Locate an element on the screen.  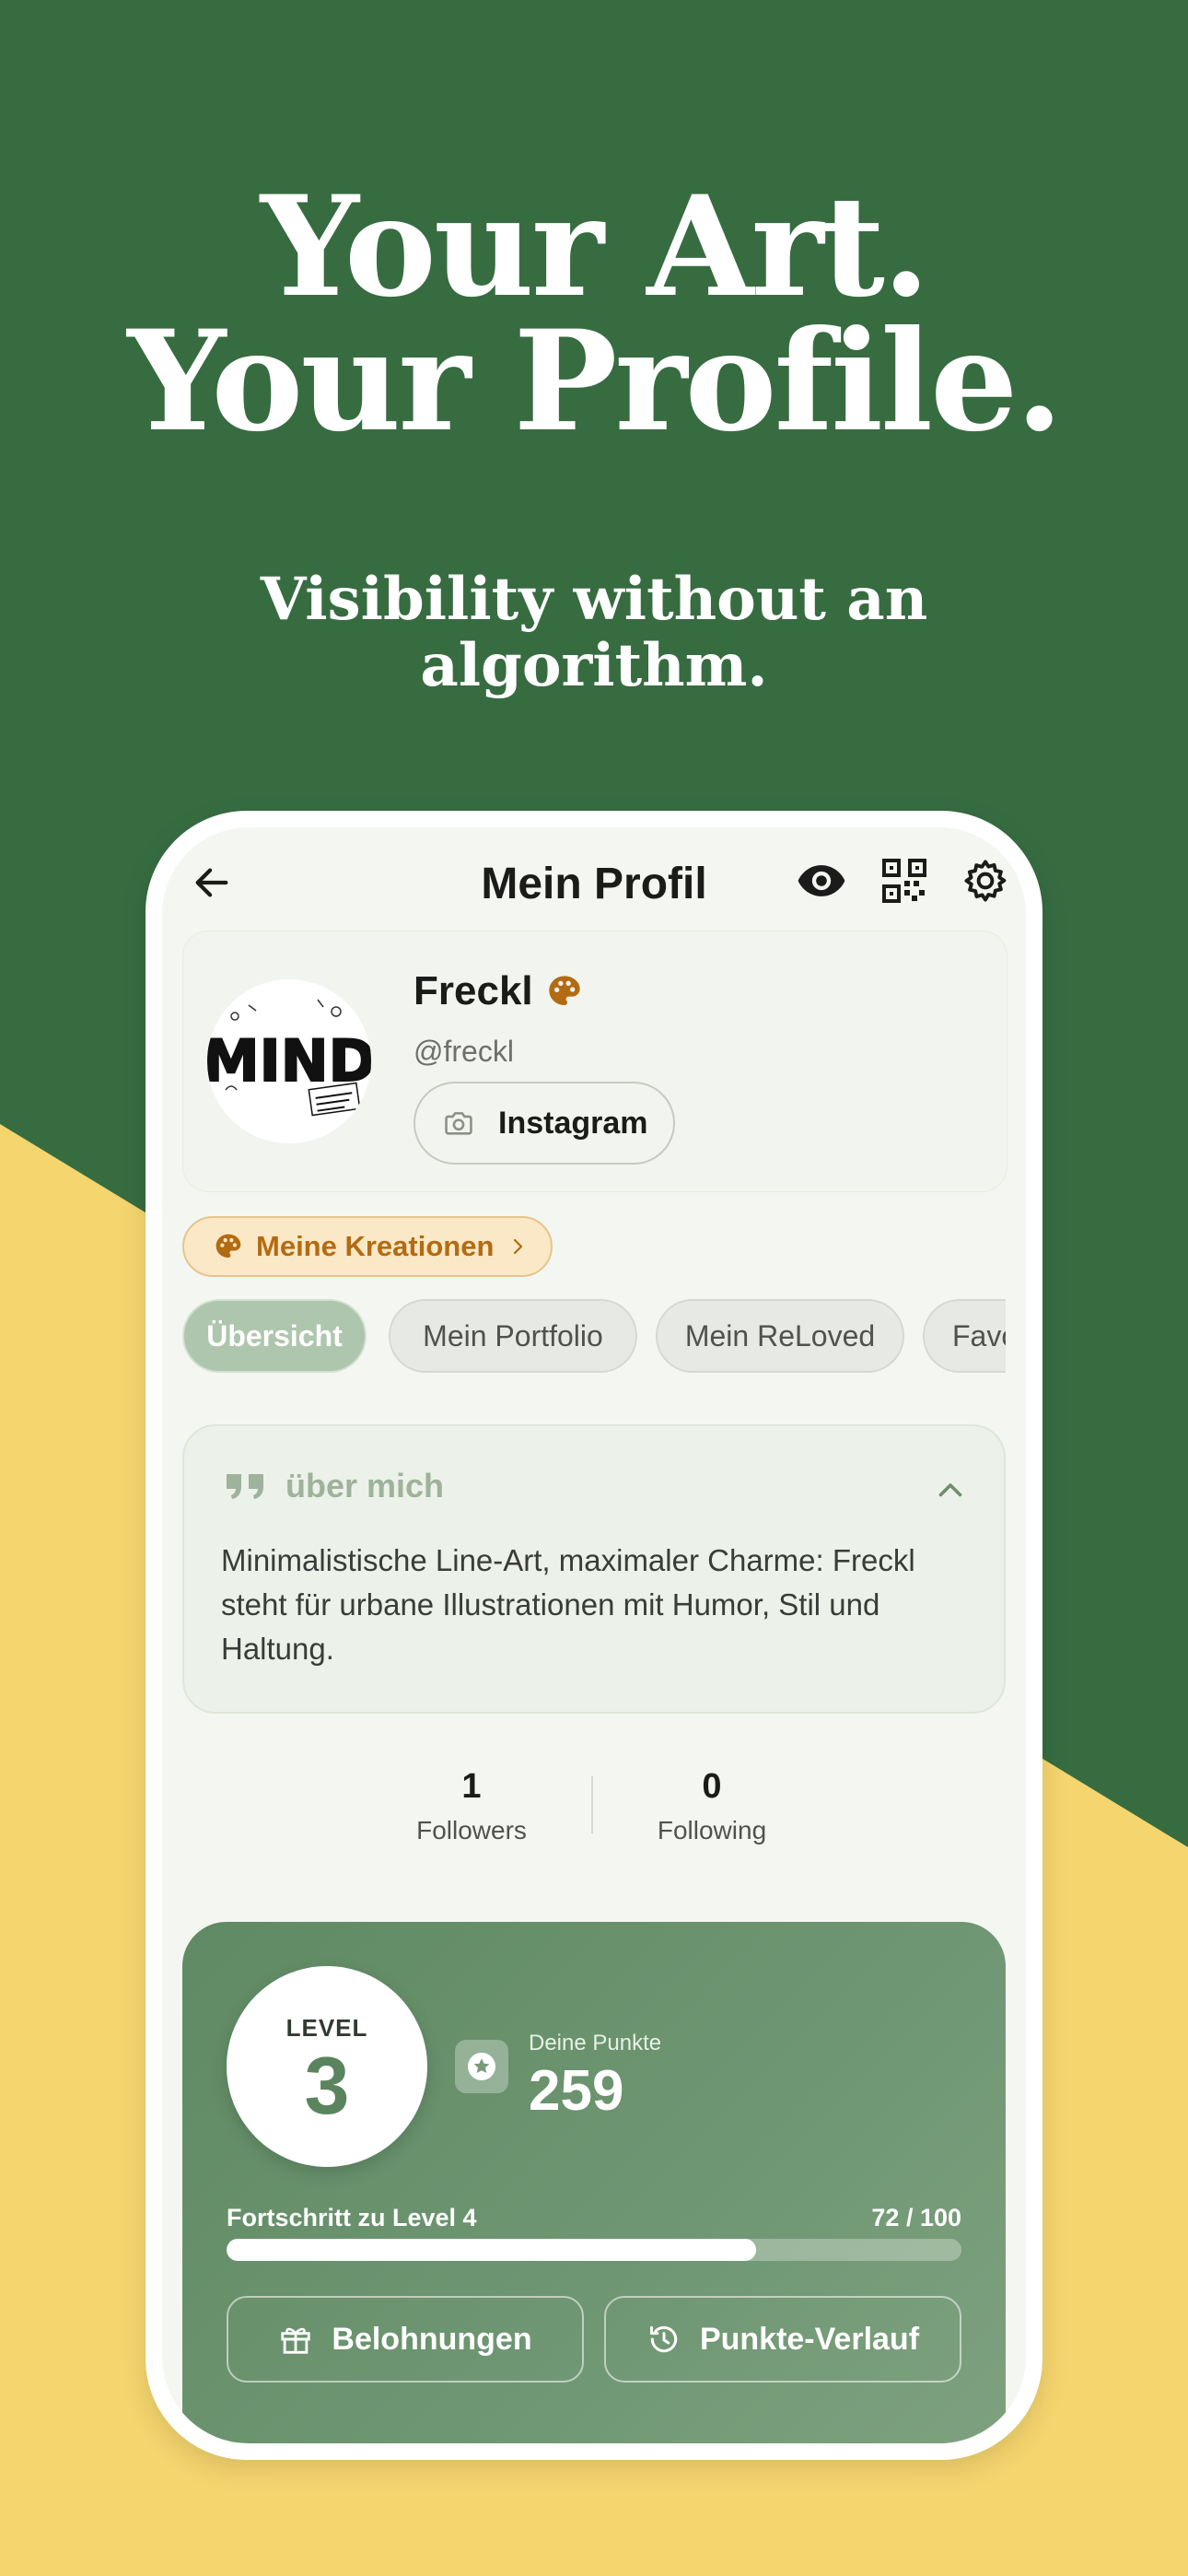
eye-icon is located at coordinates (821, 880).